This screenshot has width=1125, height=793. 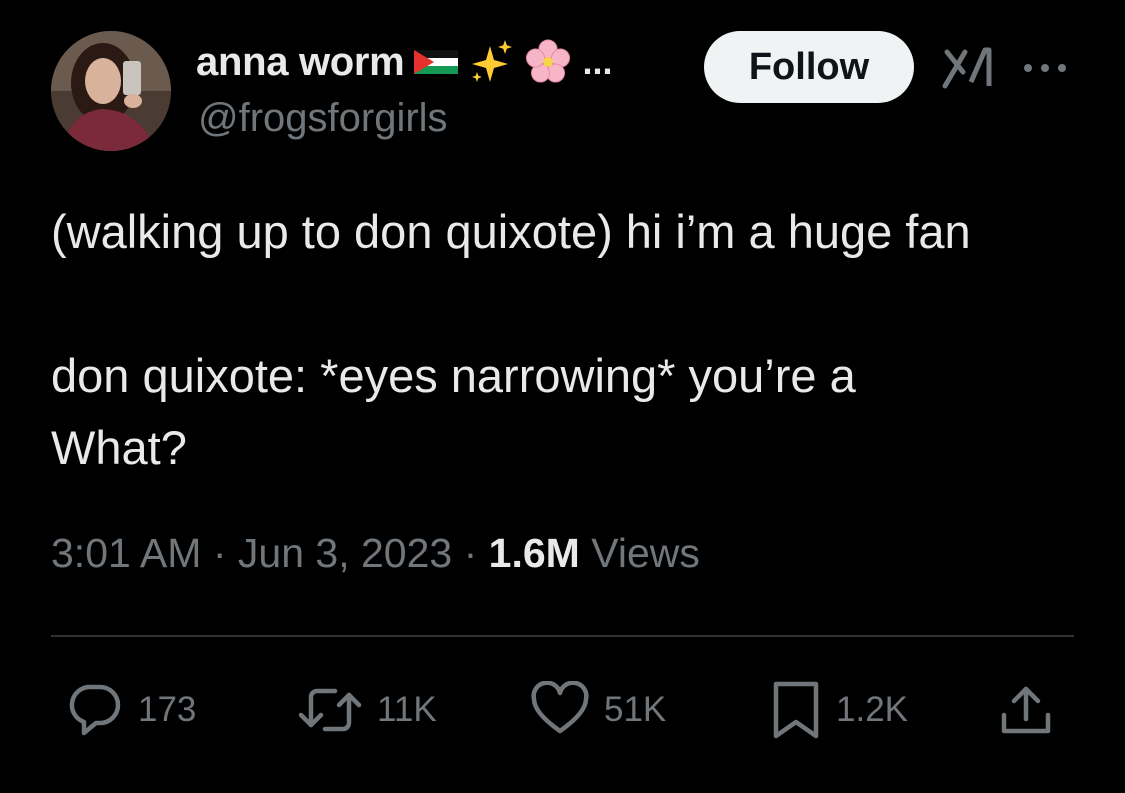 I want to click on repost-icon, so click(x=330, y=710).